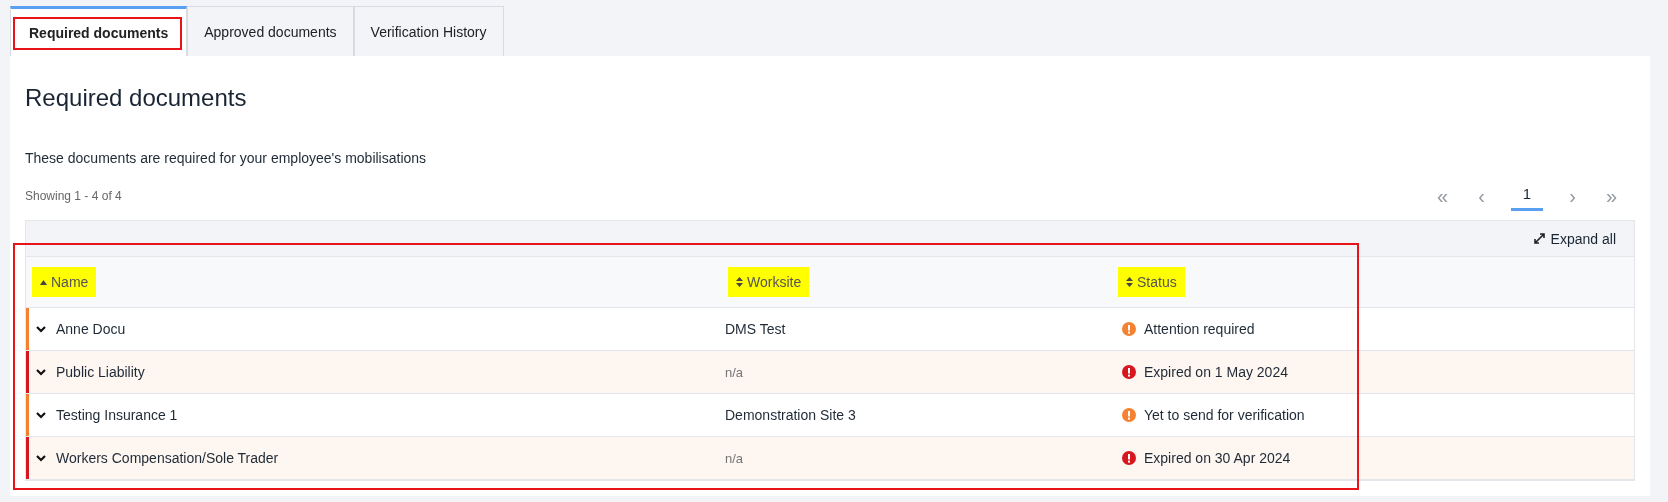  I want to click on expand-icon, so click(1539, 238).